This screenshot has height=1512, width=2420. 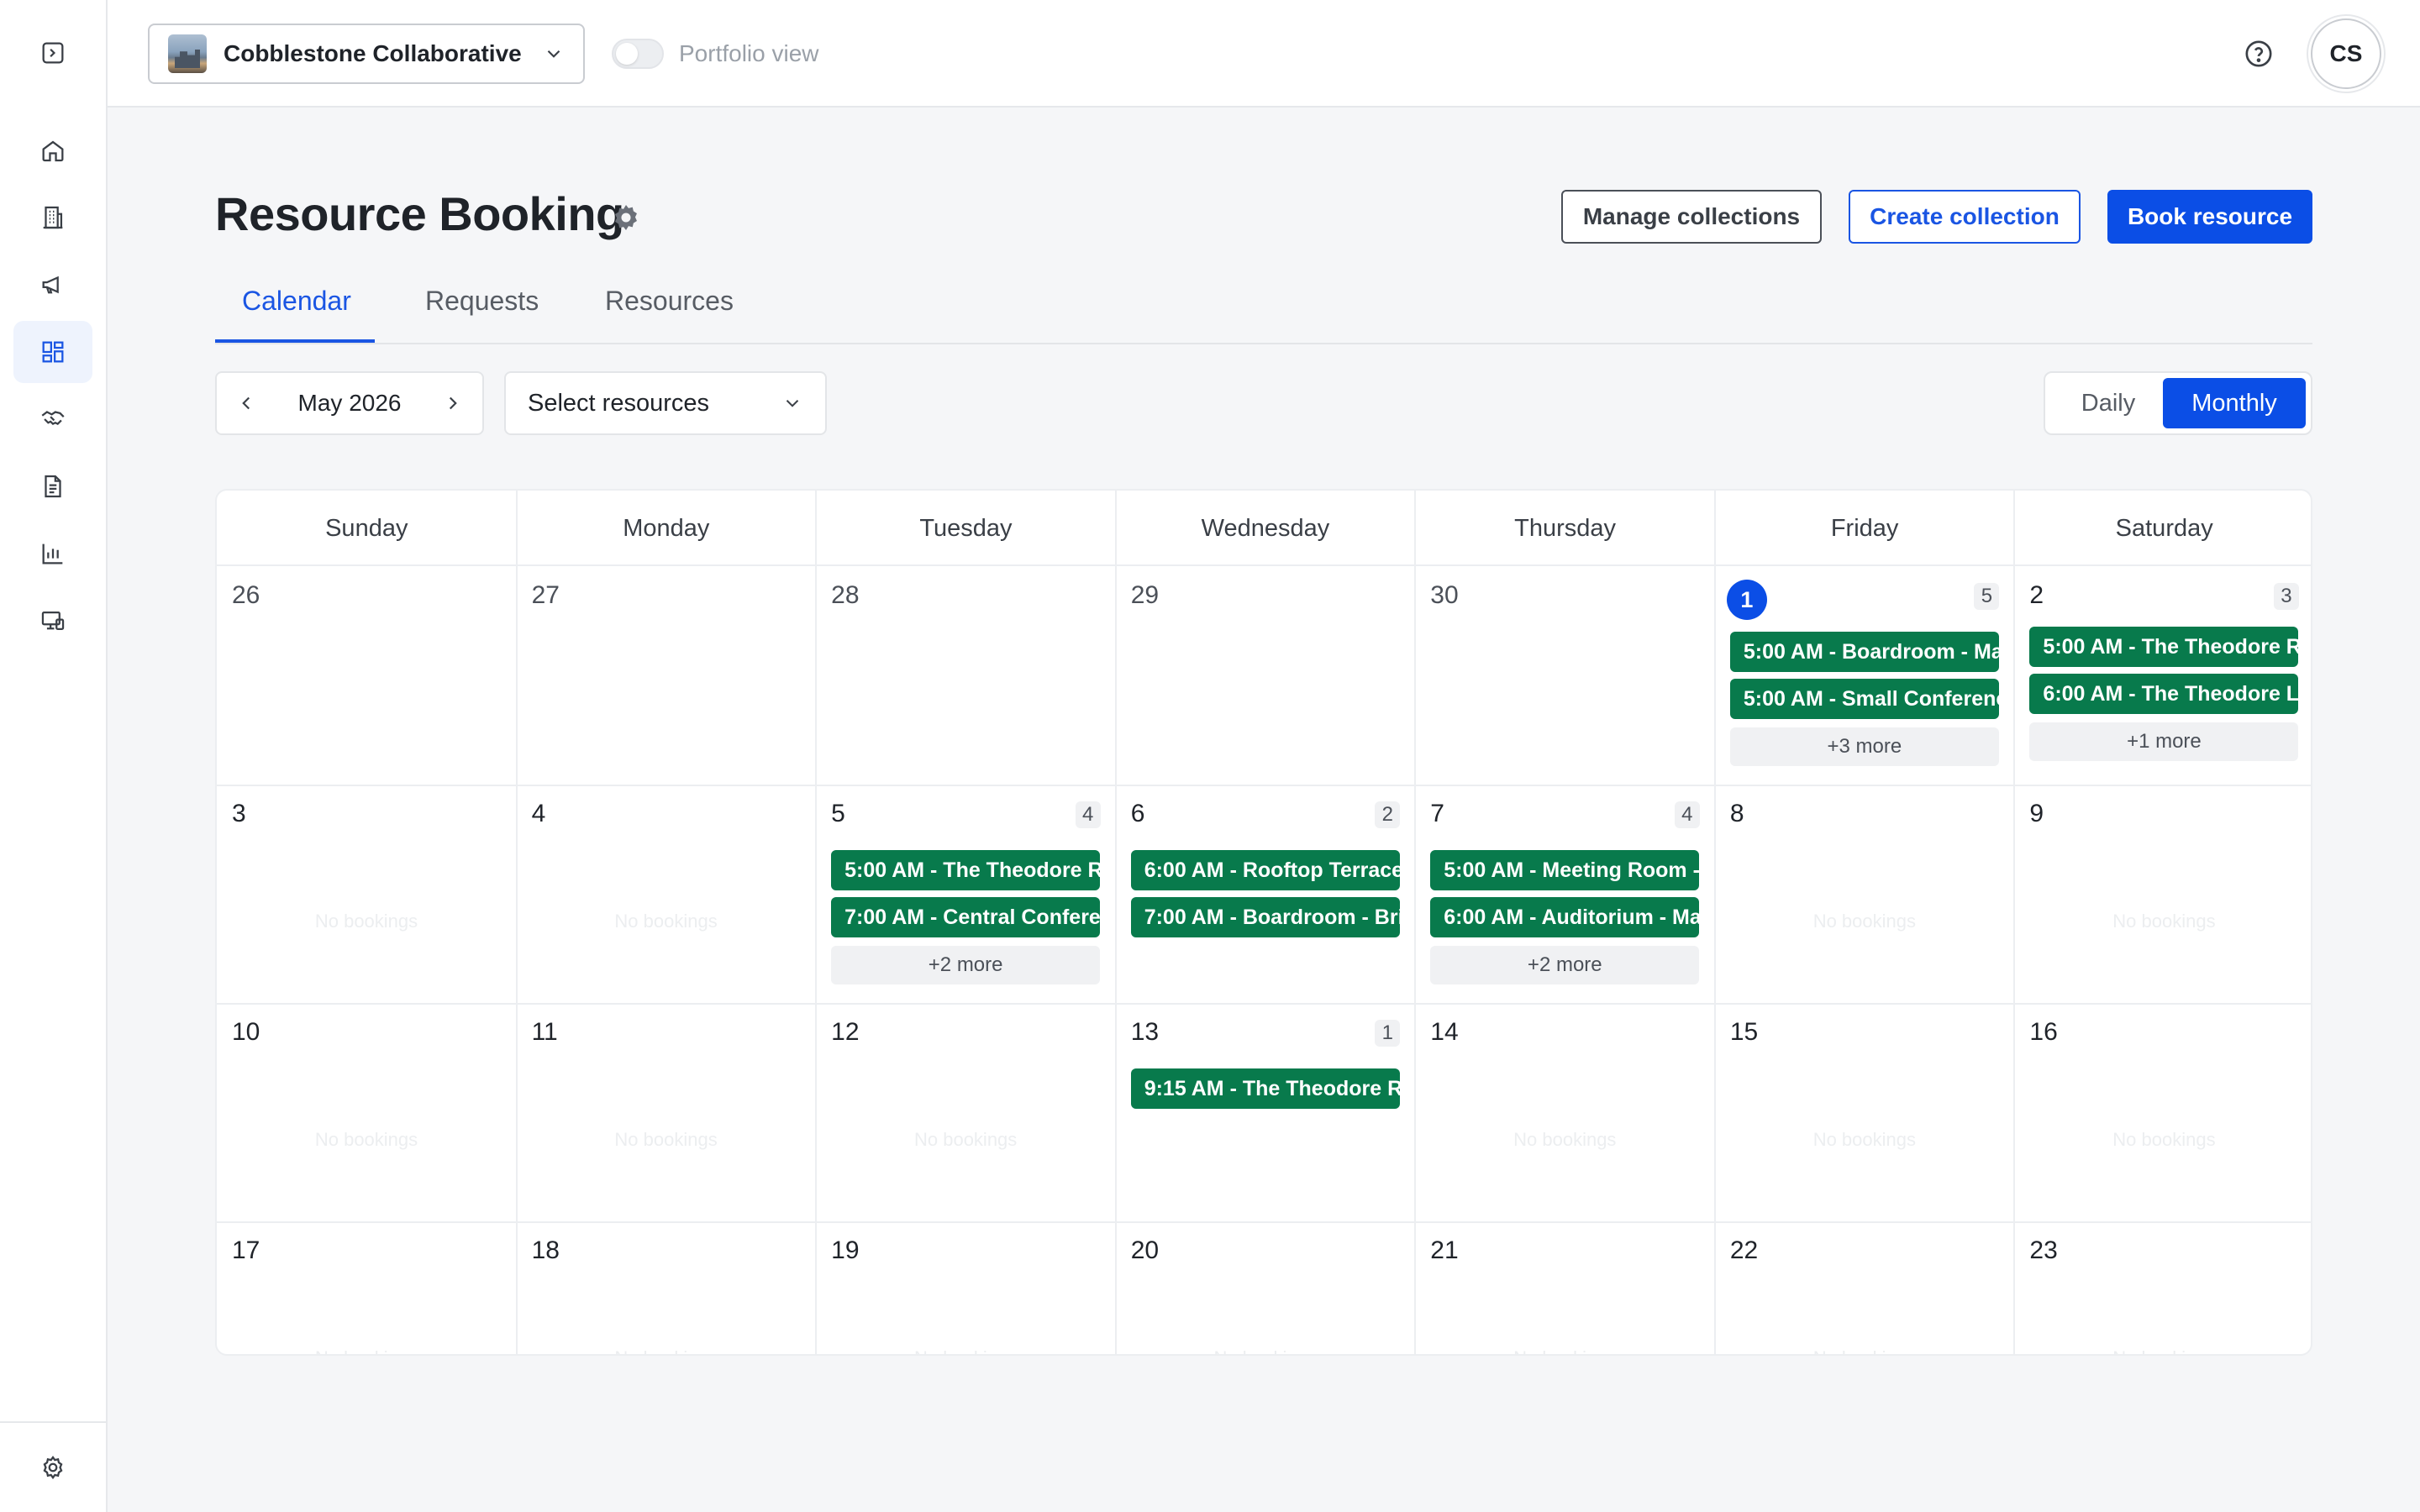 I want to click on calendar-day-cell: 18 No bookings, so click(x=667, y=1287).